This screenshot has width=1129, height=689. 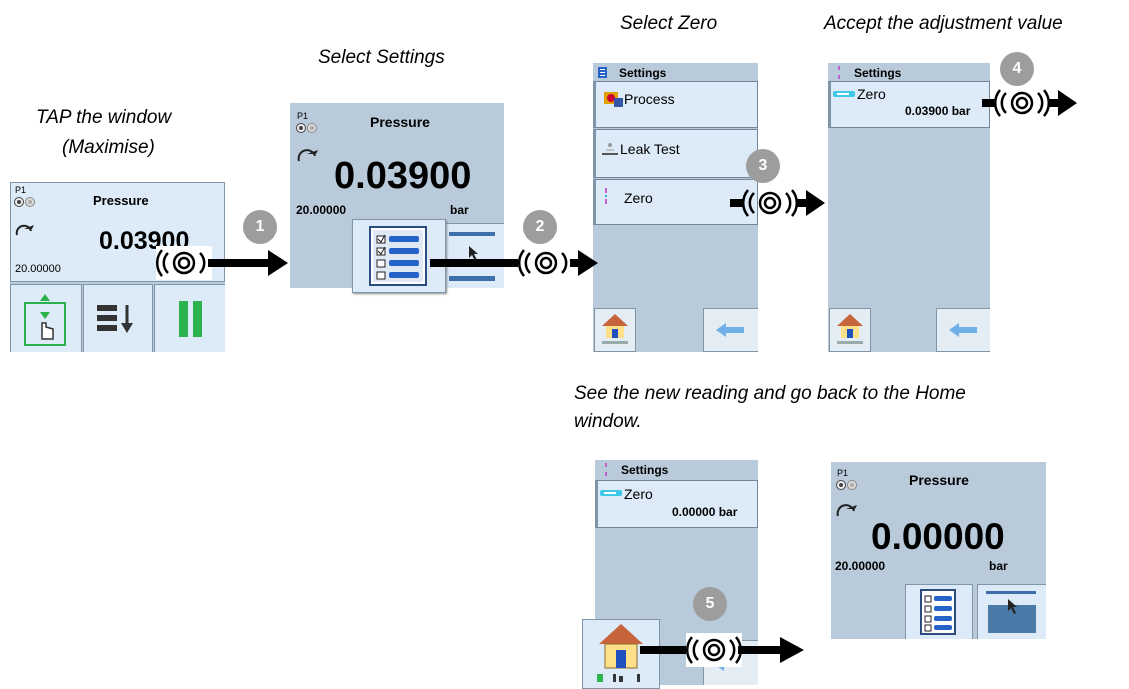 What do you see at coordinates (403, 176) in the screenshot?
I see `pressure-value: 0.03900` at bounding box center [403, 176].